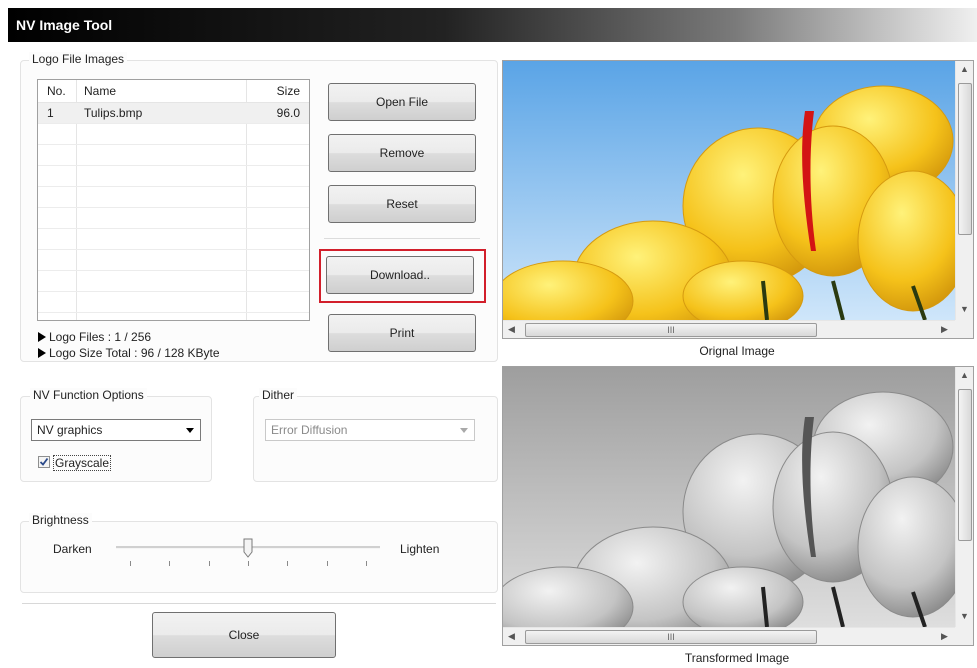 The image size is (977, 668). I want to click on transformed-image-caption: Transformed Image, so click(737, 658).